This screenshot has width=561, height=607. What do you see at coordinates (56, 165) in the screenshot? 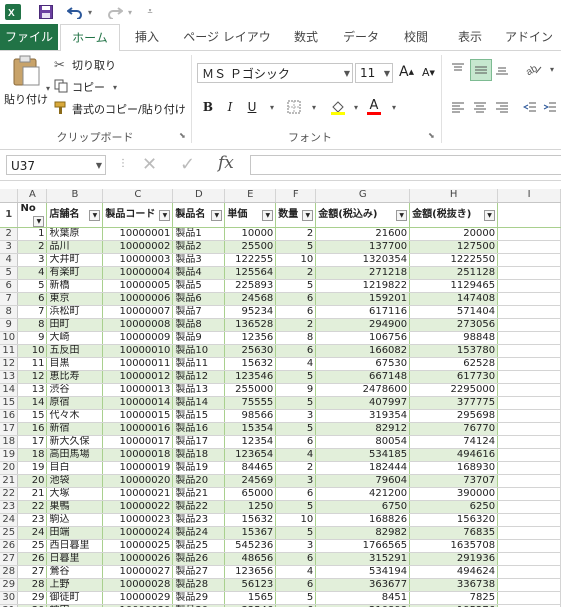
I see `name-box: U37 ▼` at bounding box center [56, 165].